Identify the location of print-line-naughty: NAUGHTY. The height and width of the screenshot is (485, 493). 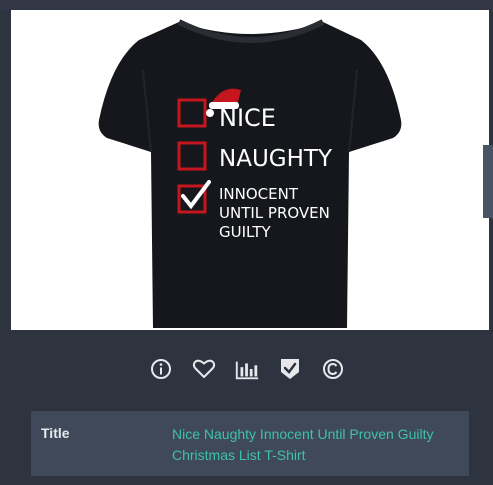
(276, 159).